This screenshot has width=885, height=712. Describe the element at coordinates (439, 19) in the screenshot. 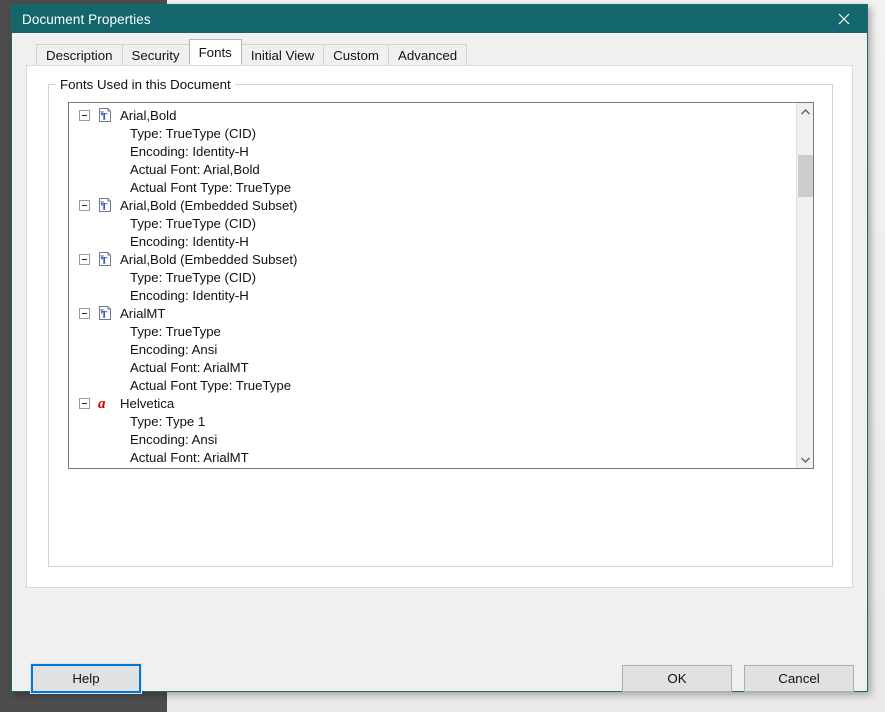

I see `dialog-titlebar: Document Properties` at that location.